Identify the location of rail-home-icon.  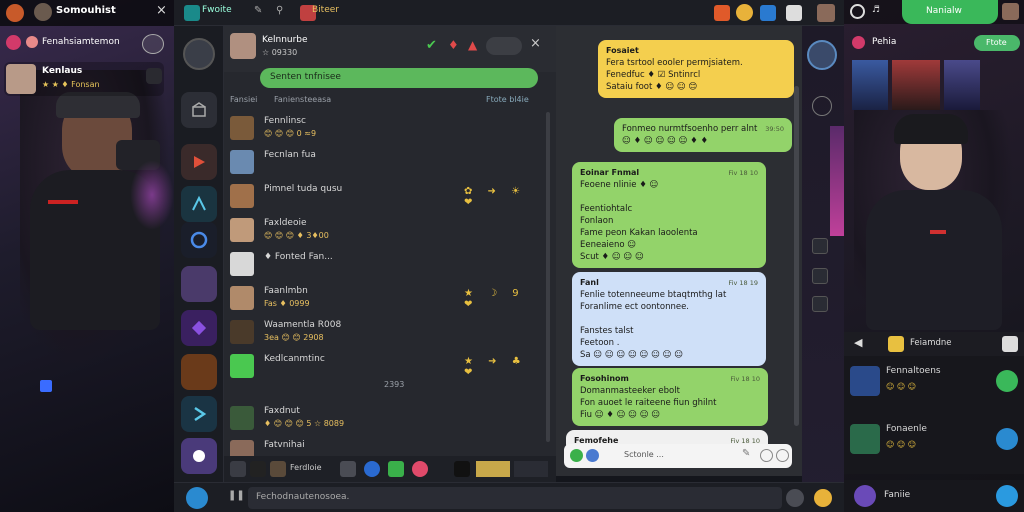
(199, 110).